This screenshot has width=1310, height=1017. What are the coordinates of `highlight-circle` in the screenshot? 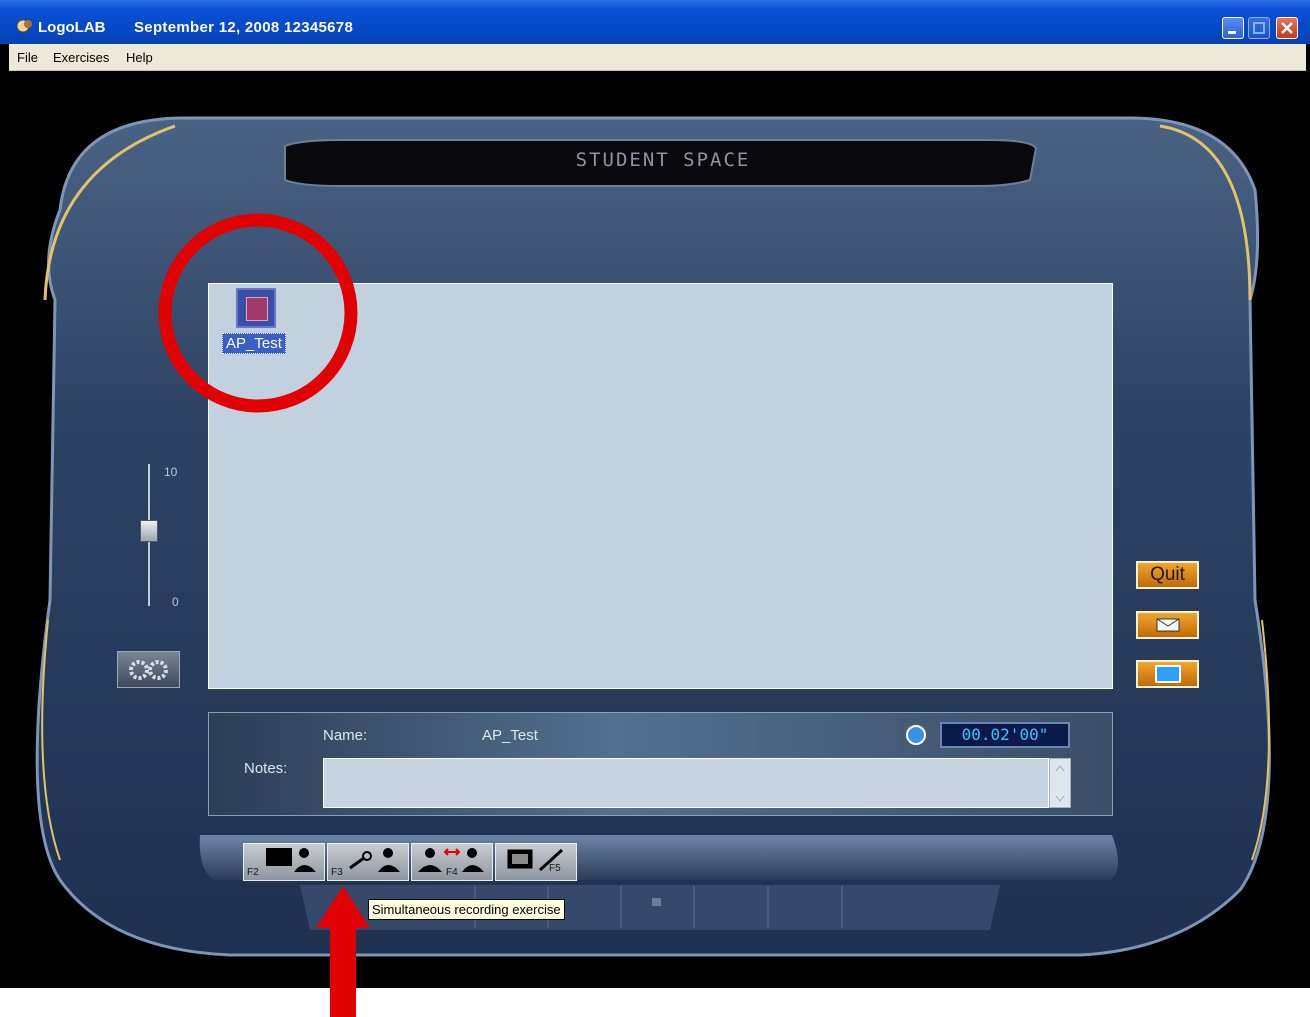 It's located at (258, 313).